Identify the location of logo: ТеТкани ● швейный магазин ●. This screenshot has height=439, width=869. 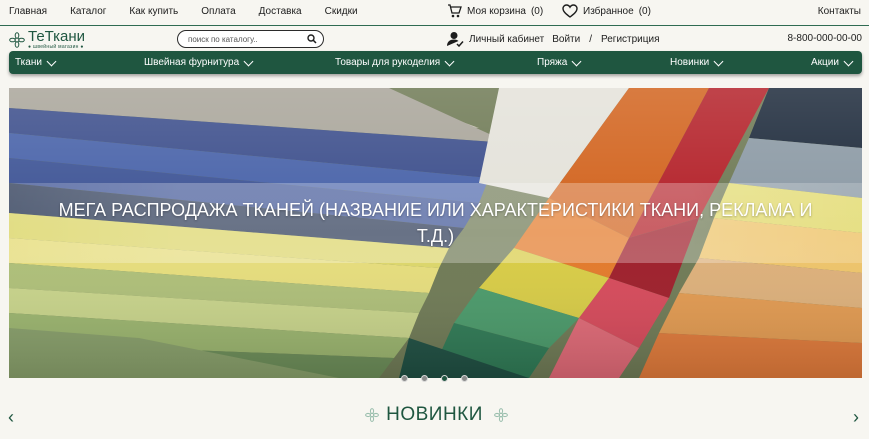
(47, 39).